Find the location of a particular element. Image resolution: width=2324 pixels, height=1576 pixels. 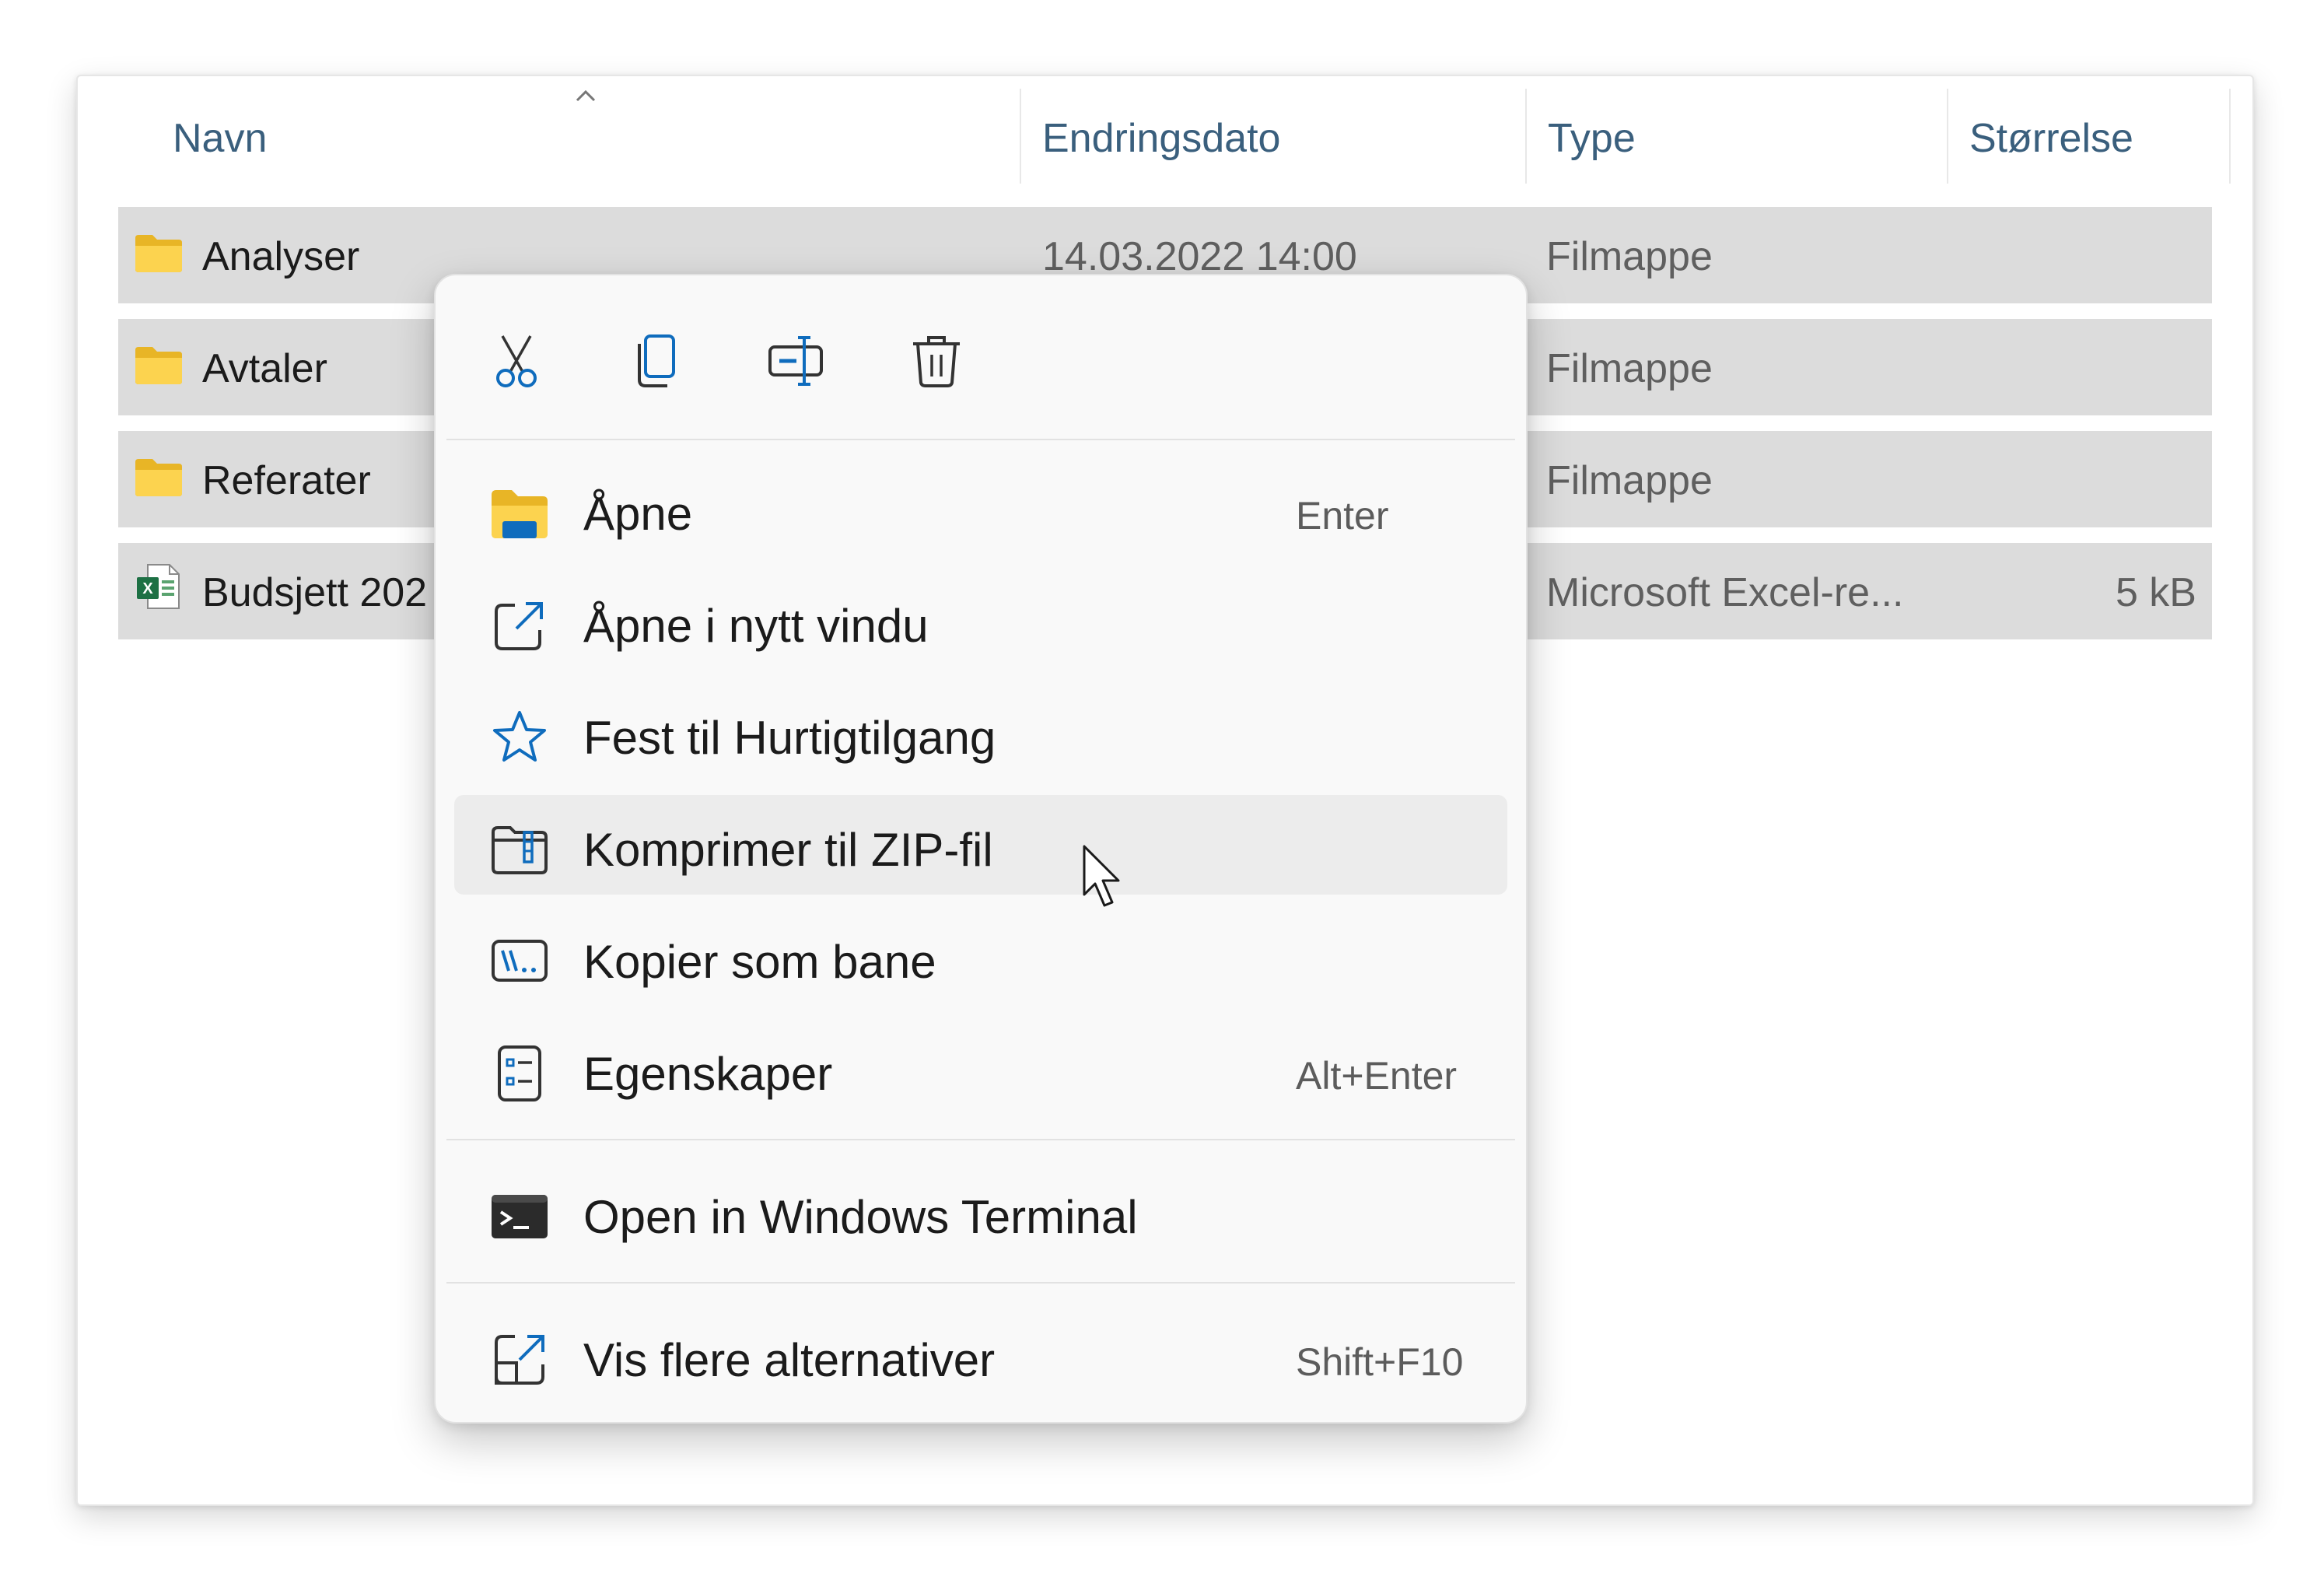

scissors-icon is located at coordinates (517, 361).